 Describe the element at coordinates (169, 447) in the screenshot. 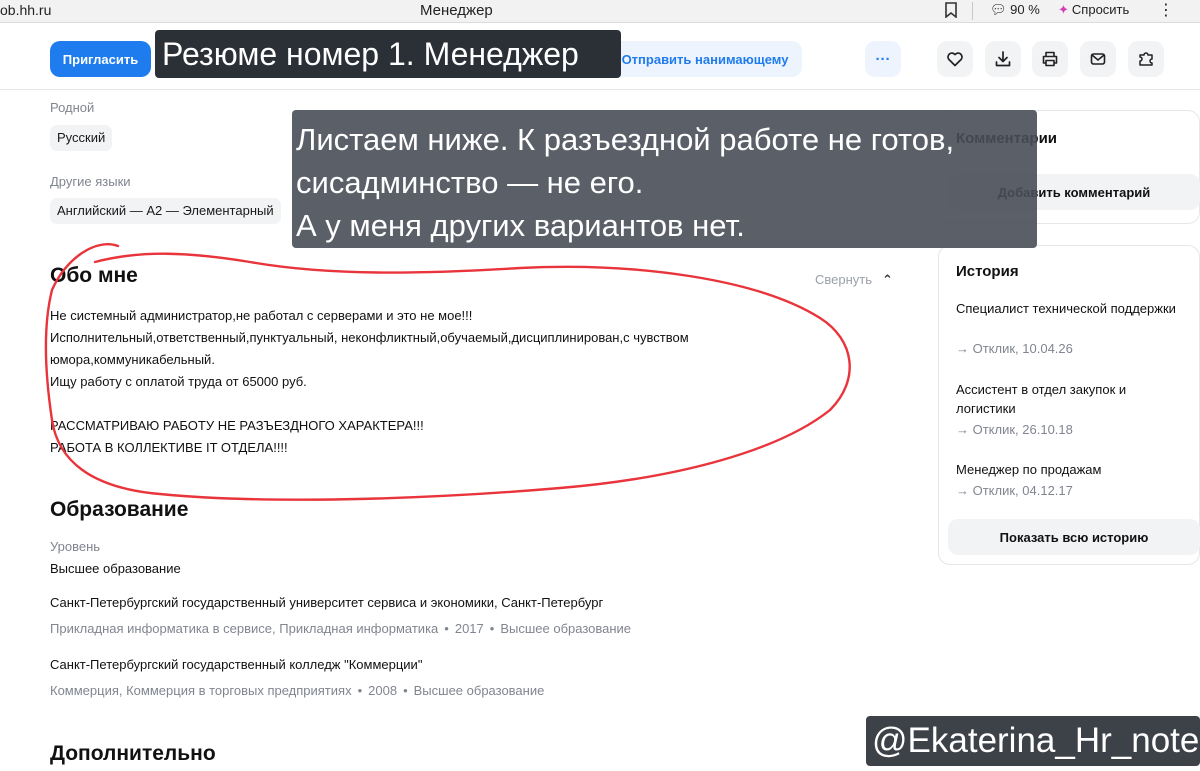

I see `about-line: РАБОТА В КОЛЛЕКТИВЕ IT ОТДЕЛА!!!!` at that location.